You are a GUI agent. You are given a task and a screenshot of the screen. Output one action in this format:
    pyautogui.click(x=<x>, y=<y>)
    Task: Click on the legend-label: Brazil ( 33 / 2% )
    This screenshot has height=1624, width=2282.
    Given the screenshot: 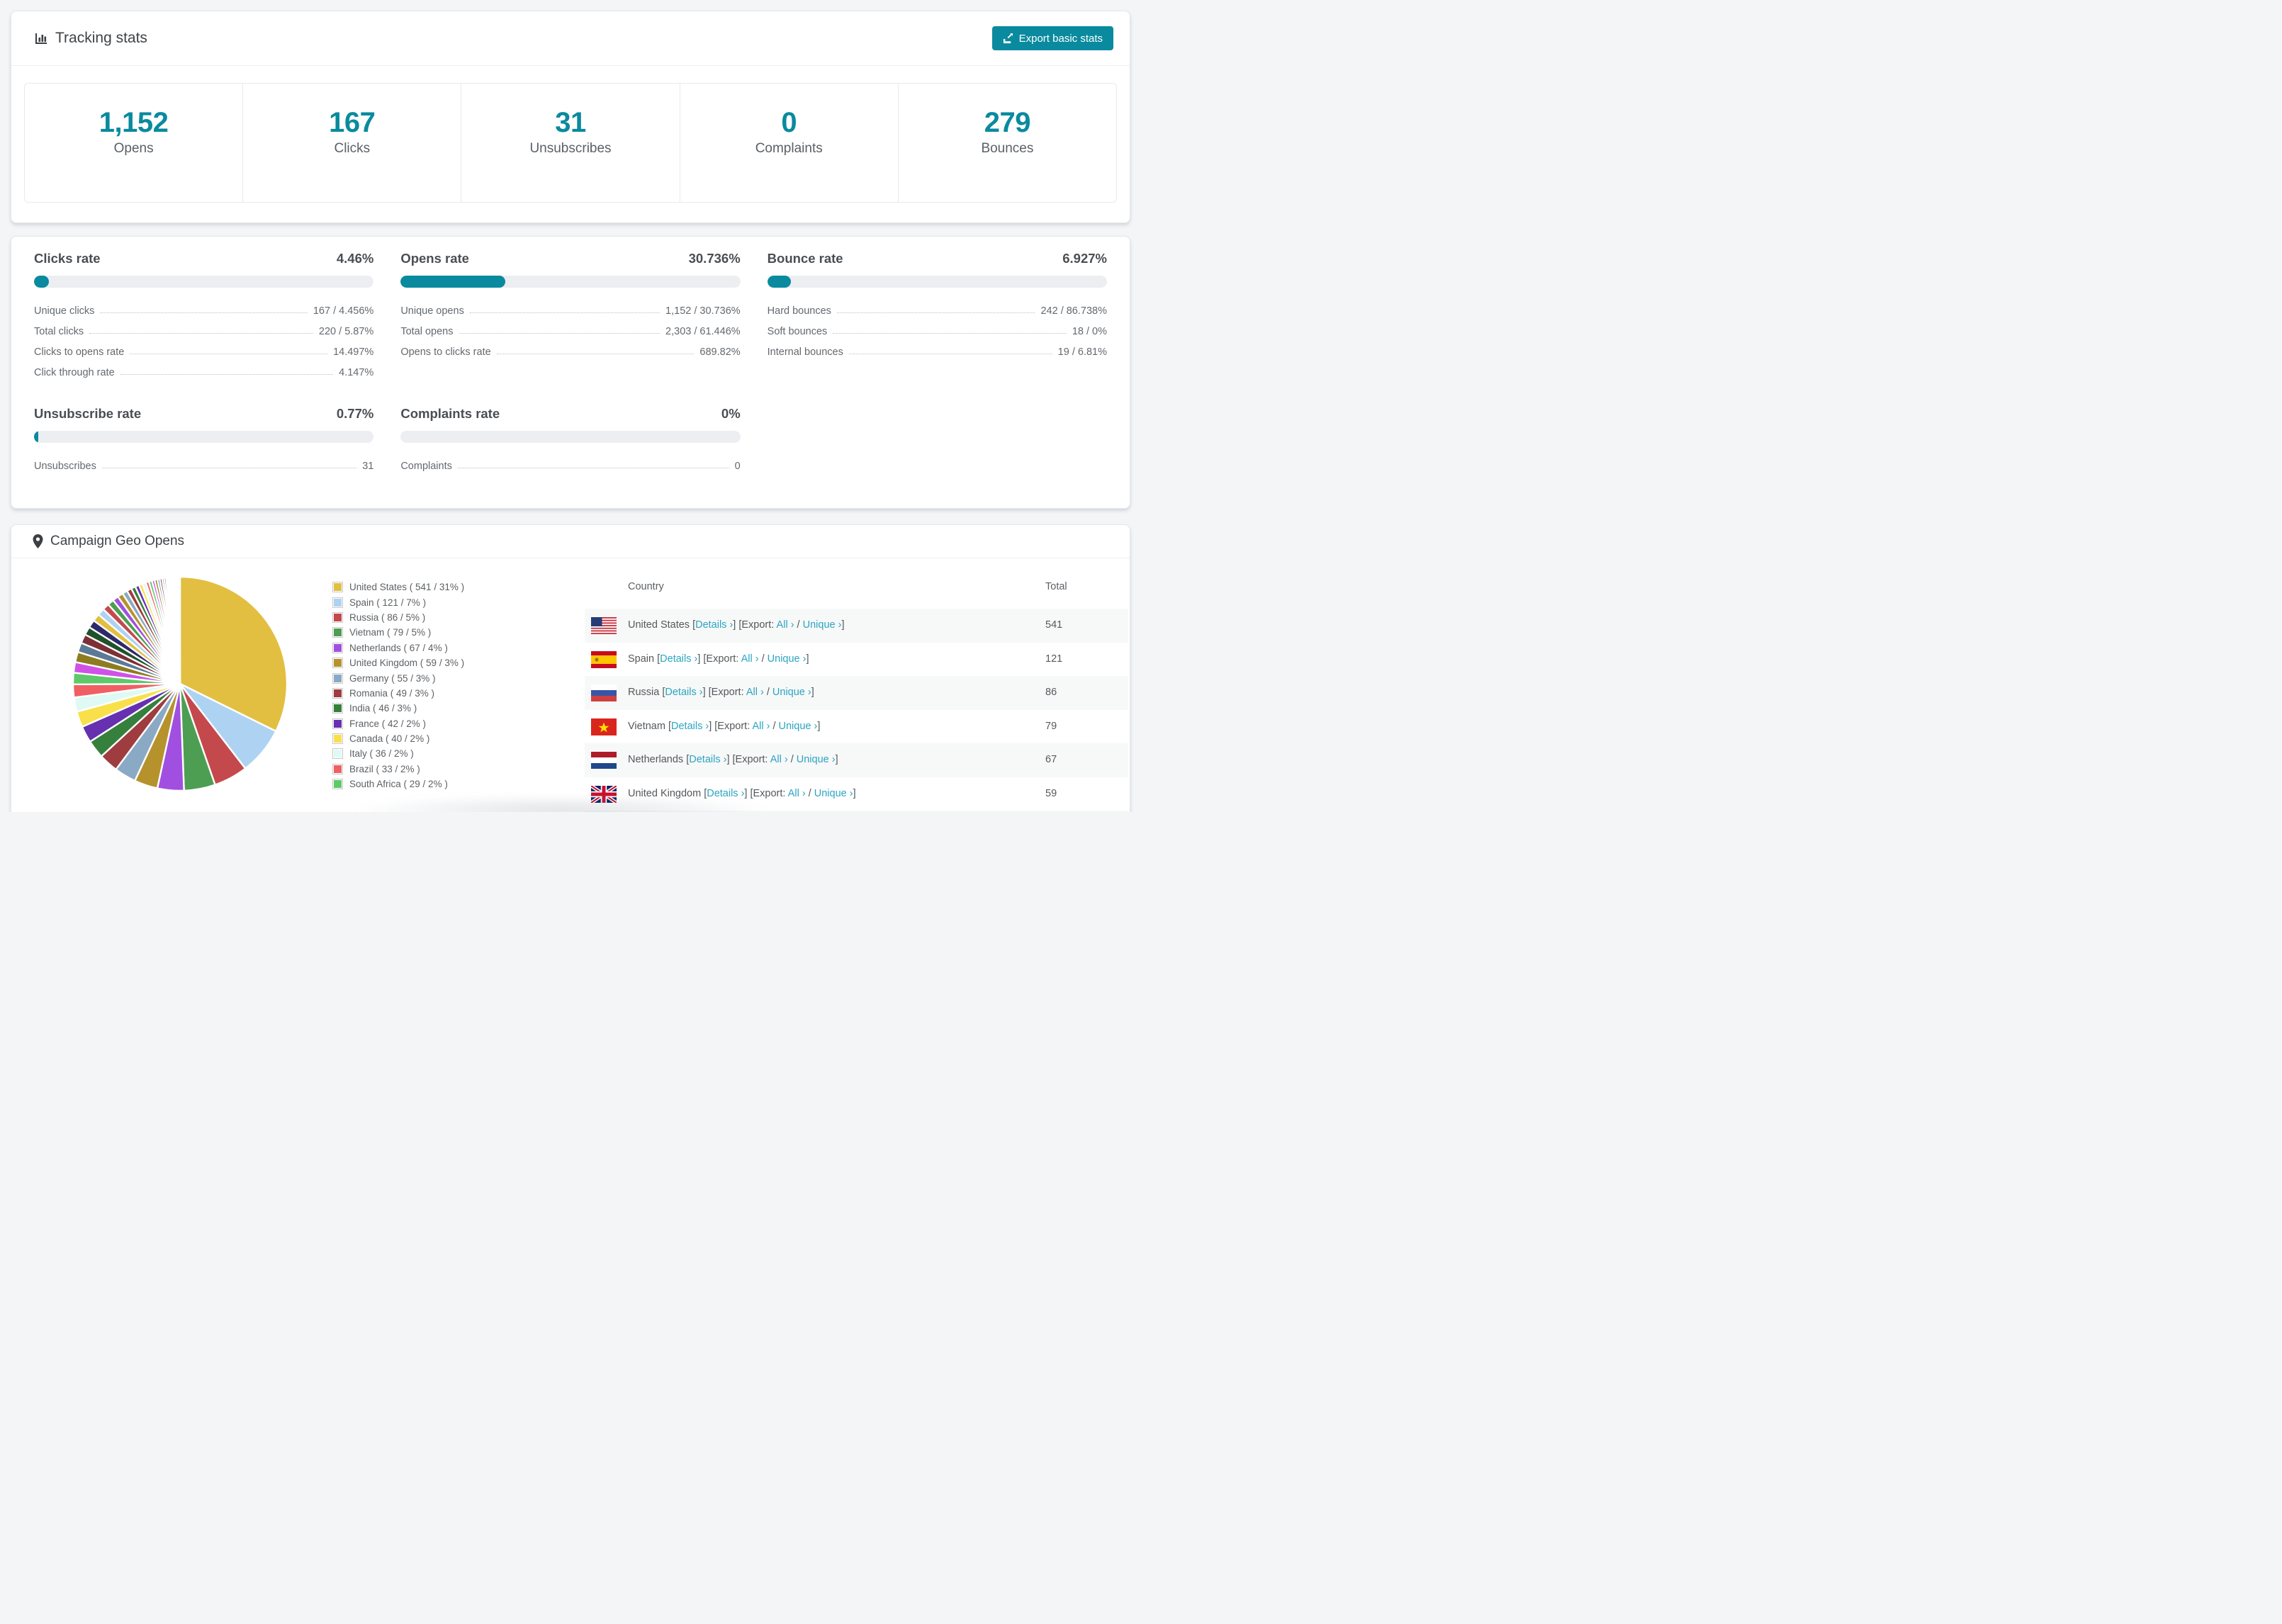 What is the action you would take?
    pyautogui.click(x=385, y=768)
    